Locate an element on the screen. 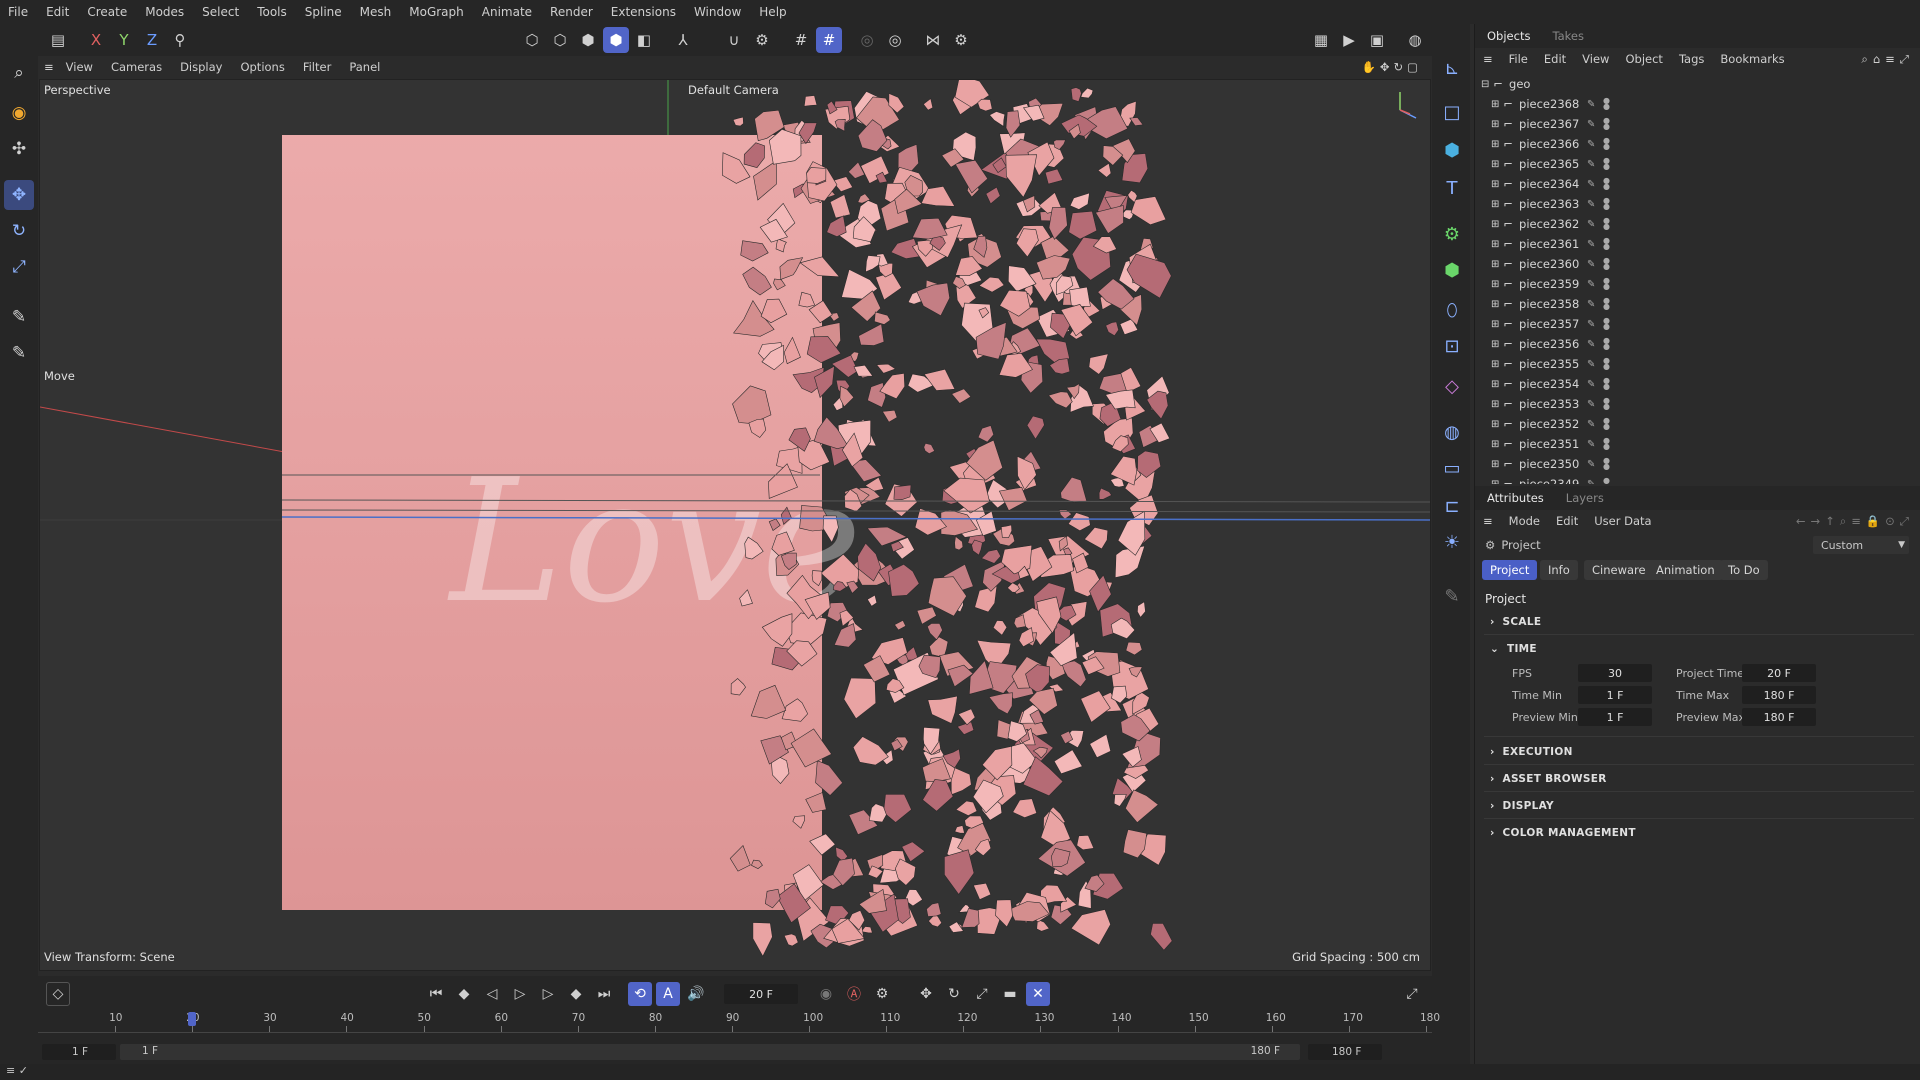 This screenshot has width=1920, height=1080. range-end-field: 180 F is located at coordinates (1345, 1052).